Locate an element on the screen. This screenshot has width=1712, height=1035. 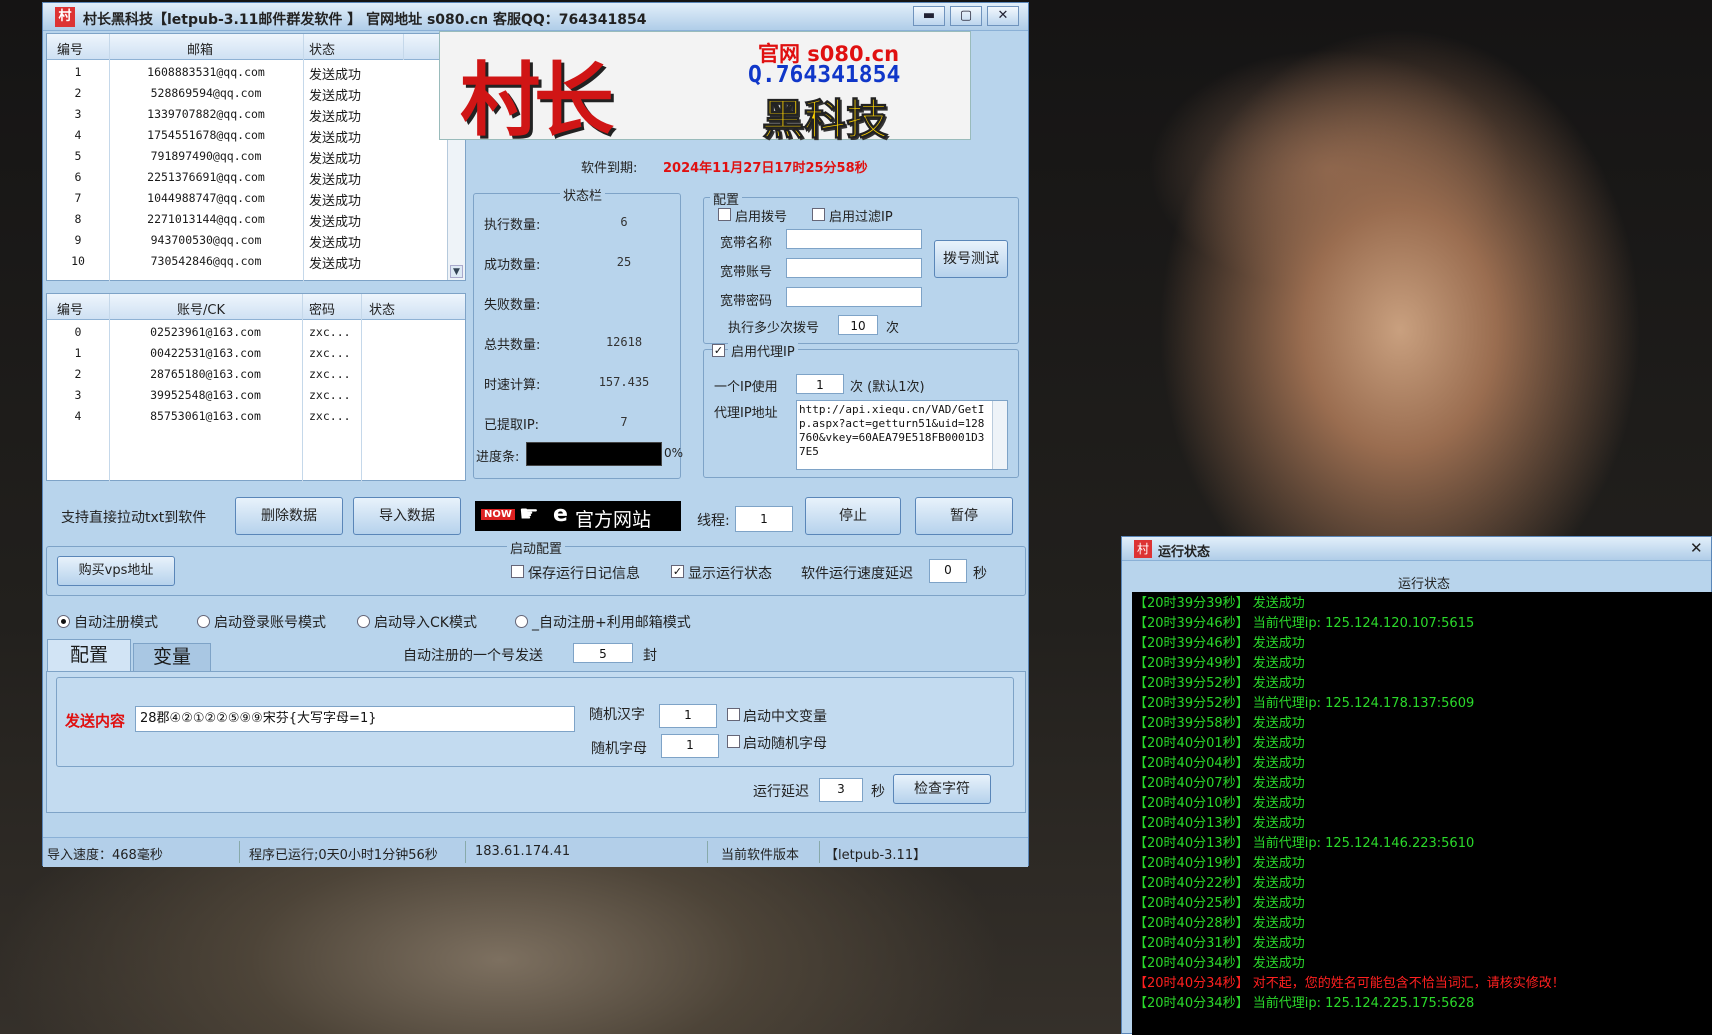
log-line: 【20时39分49秒】 发送成功 is located at coordinates (1219, 663).